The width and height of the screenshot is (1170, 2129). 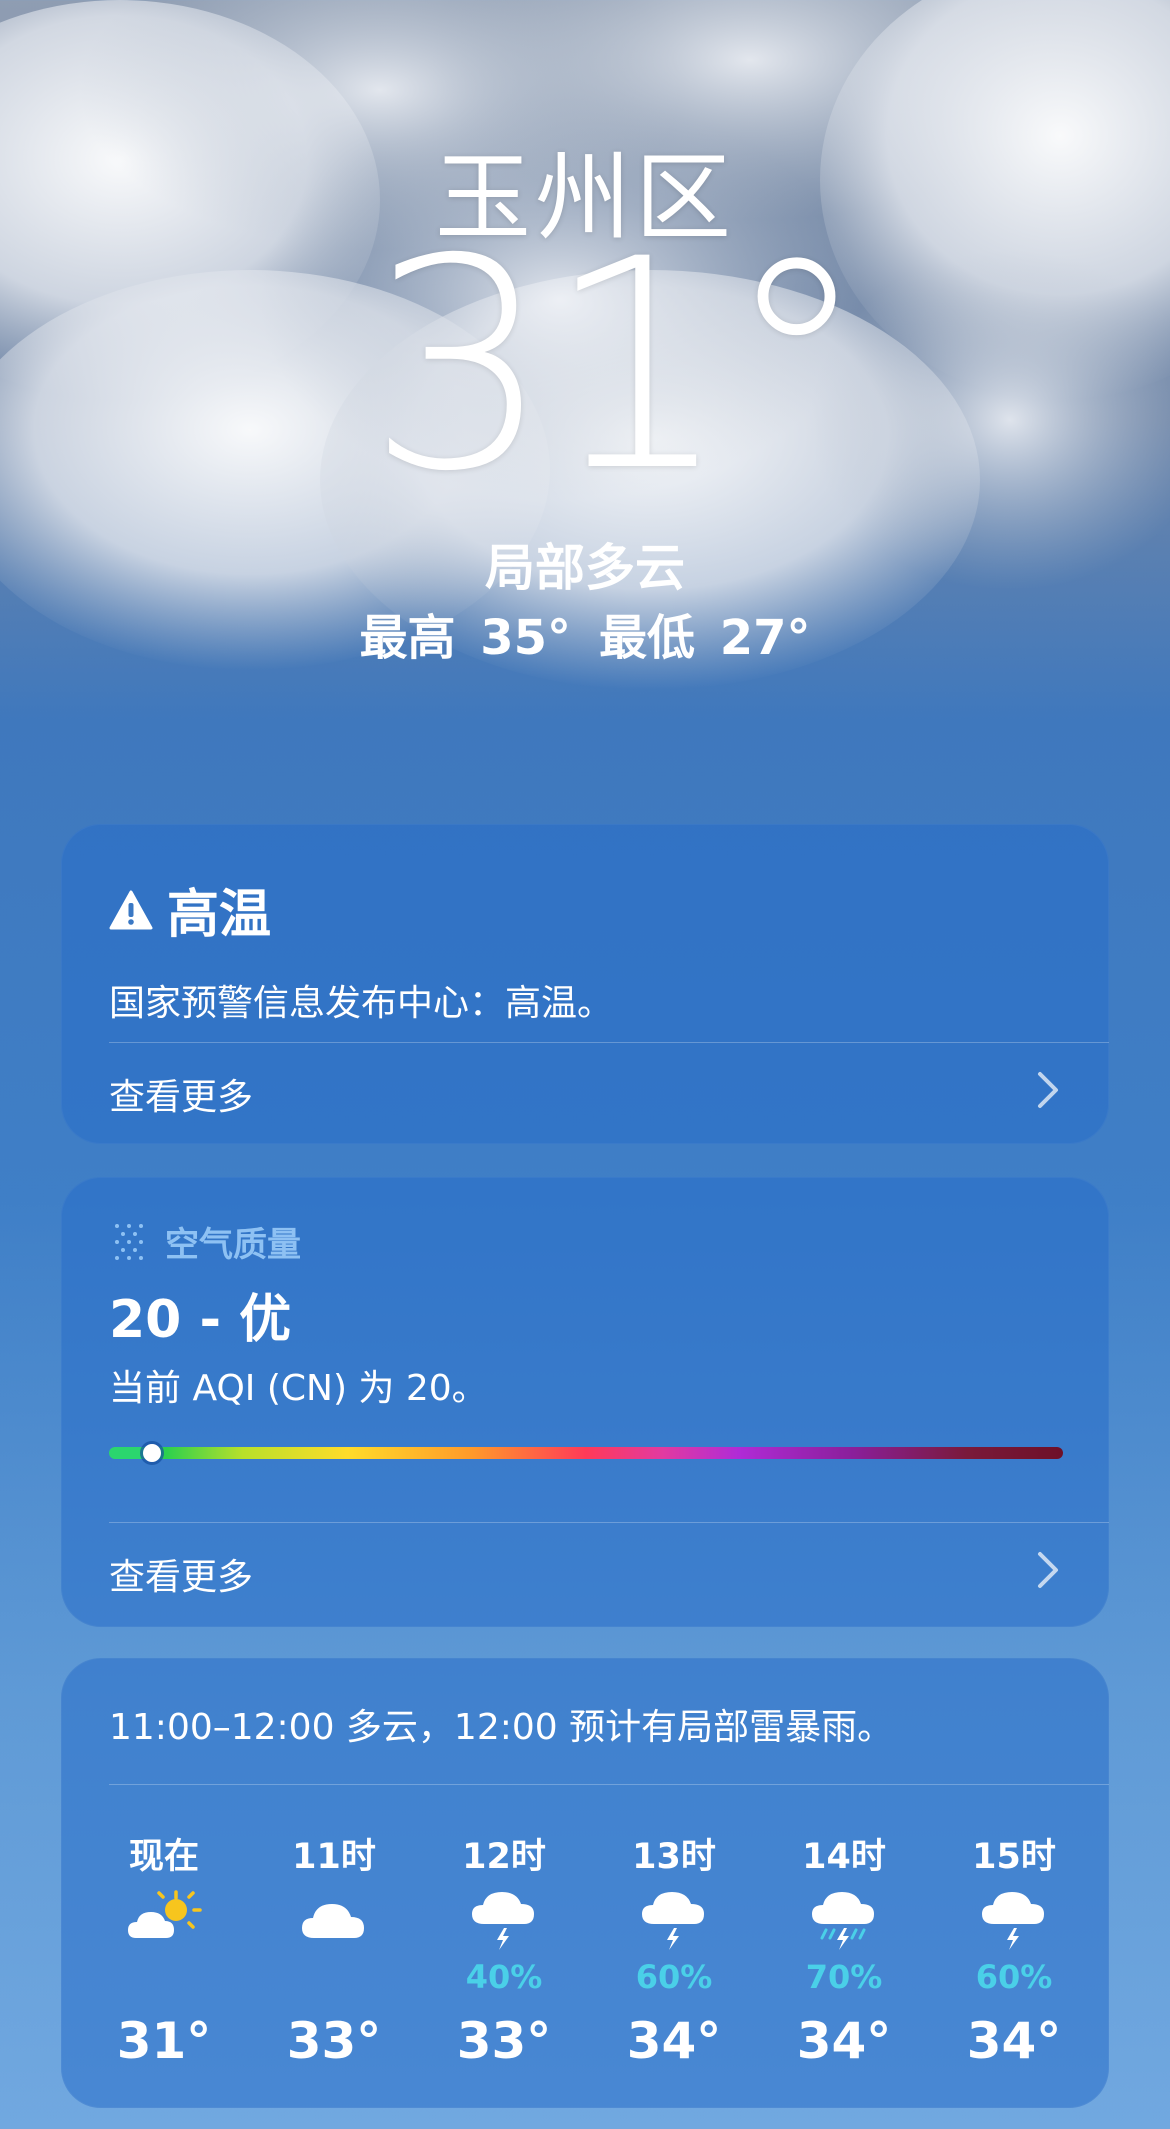 I want to click on air-quality-dots-icon, so click(x=129, y=1241).